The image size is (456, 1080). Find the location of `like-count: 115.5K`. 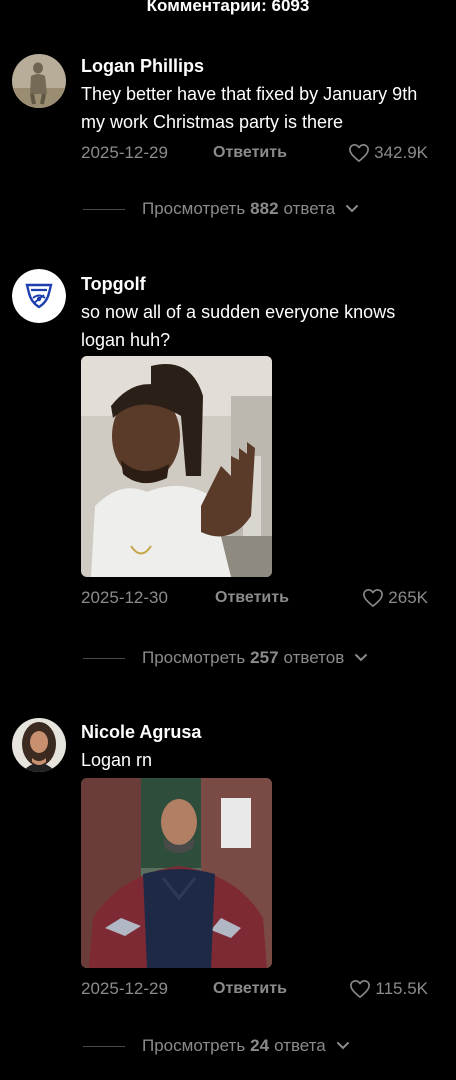

like-count: 115.5K is located at coordinates (401, 988).